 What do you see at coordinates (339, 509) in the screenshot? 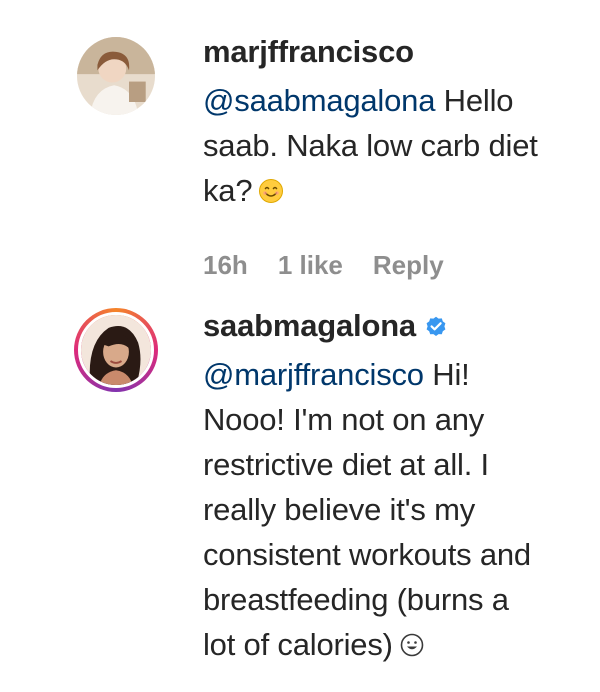
I see `comment-text-line: really believe it's my` at bounding box center [339, 509].